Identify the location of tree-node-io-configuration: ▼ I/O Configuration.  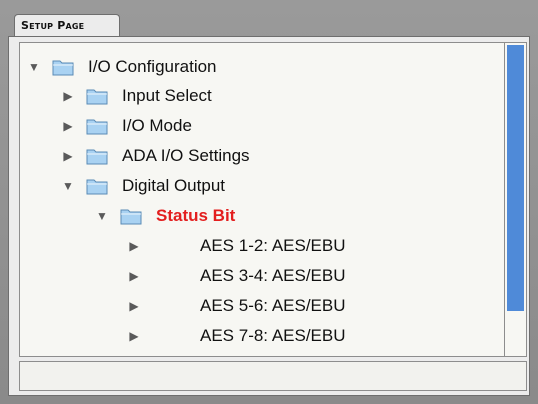
(121, 67).